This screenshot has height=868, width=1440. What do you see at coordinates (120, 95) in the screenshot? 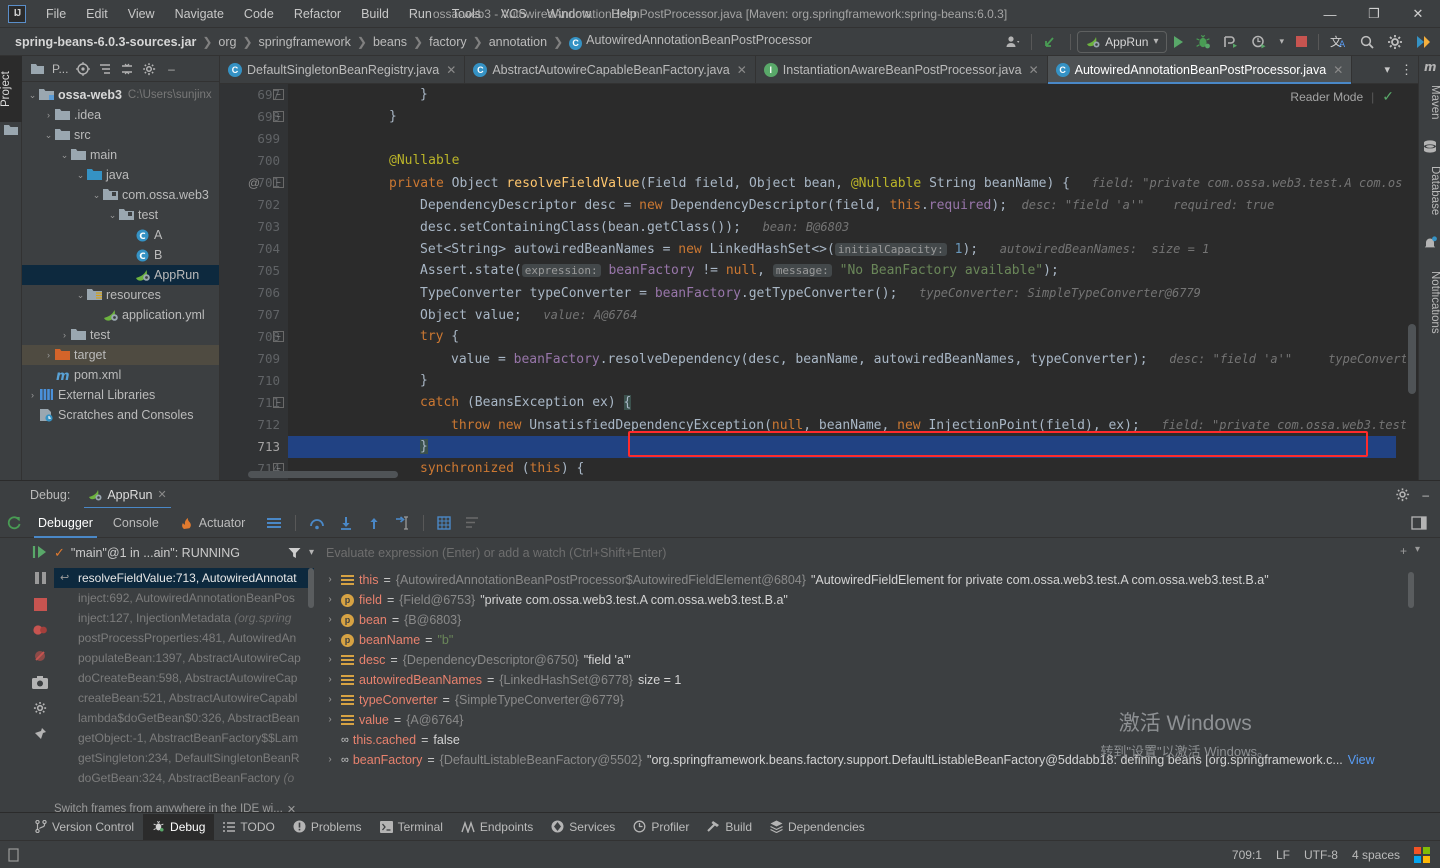
I see `tree-node-ossa-web3: ⌄ ossa-web3 C:\Users\sunjinx` at bounding box center [120, 95].